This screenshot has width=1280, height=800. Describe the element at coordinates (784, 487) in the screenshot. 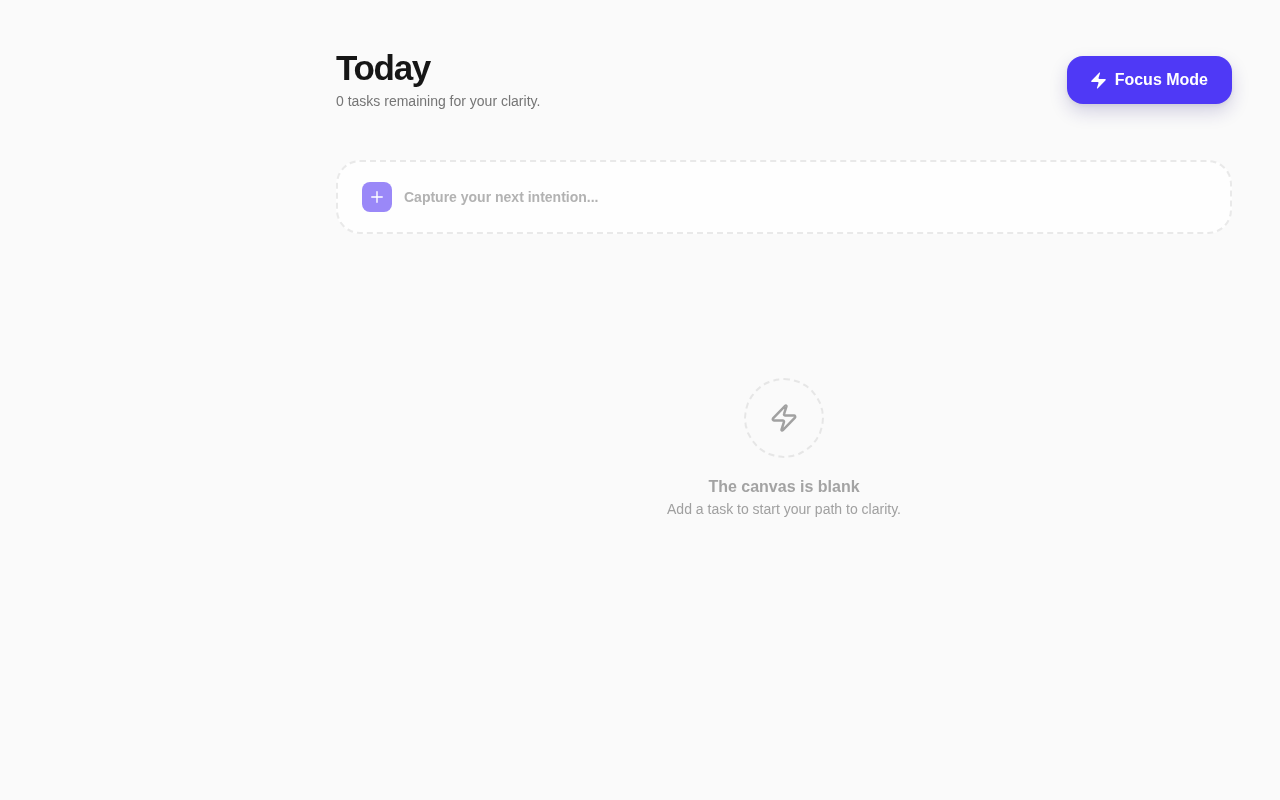

I see `empty-state-title: The canvas is blank` at that location.